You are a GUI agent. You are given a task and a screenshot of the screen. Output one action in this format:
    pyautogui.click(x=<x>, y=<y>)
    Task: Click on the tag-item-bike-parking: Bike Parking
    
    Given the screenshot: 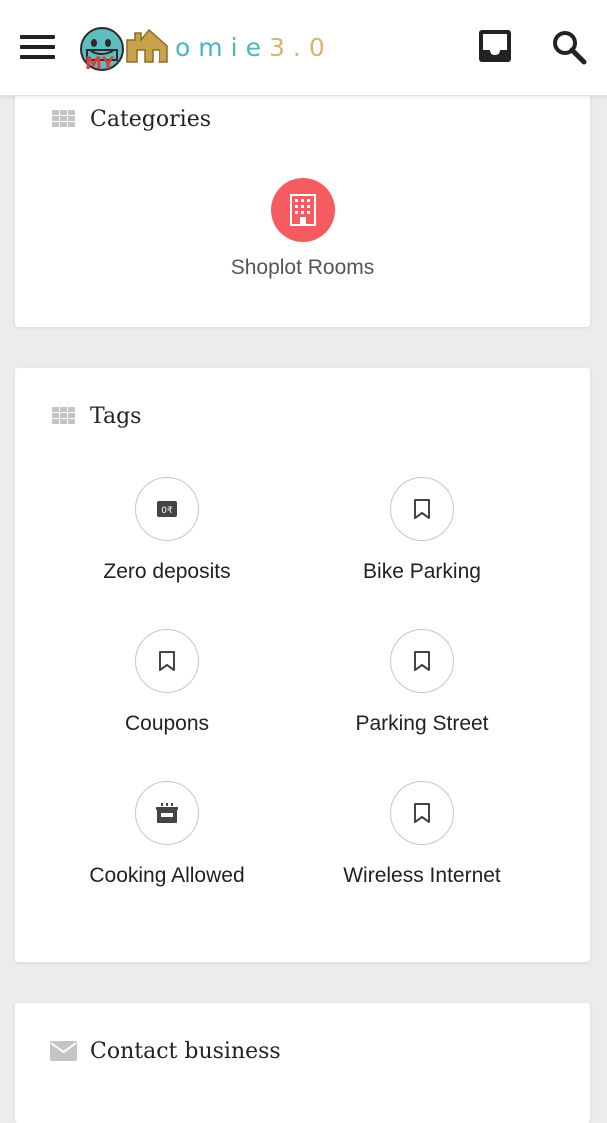 What is the action you would take?
    pyautogui.click(x=422, y=530)
    